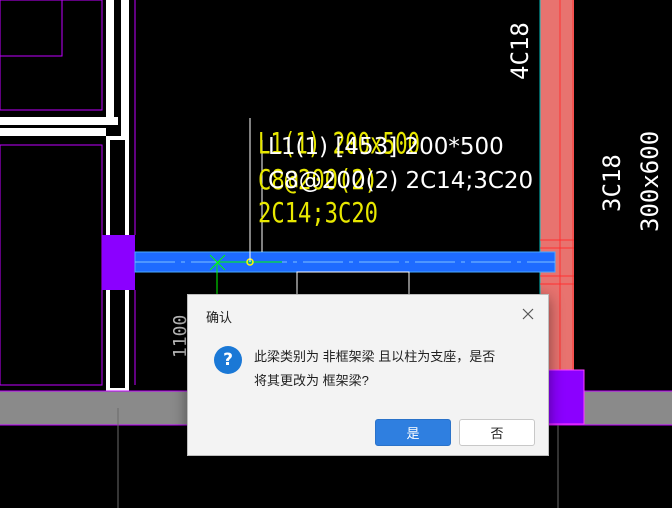 This screenshot has height=508, width=672. What do you see at coordinates (497, 432) in the screenshot?
I see `no-button: 否` at bounding box center [497, 432].